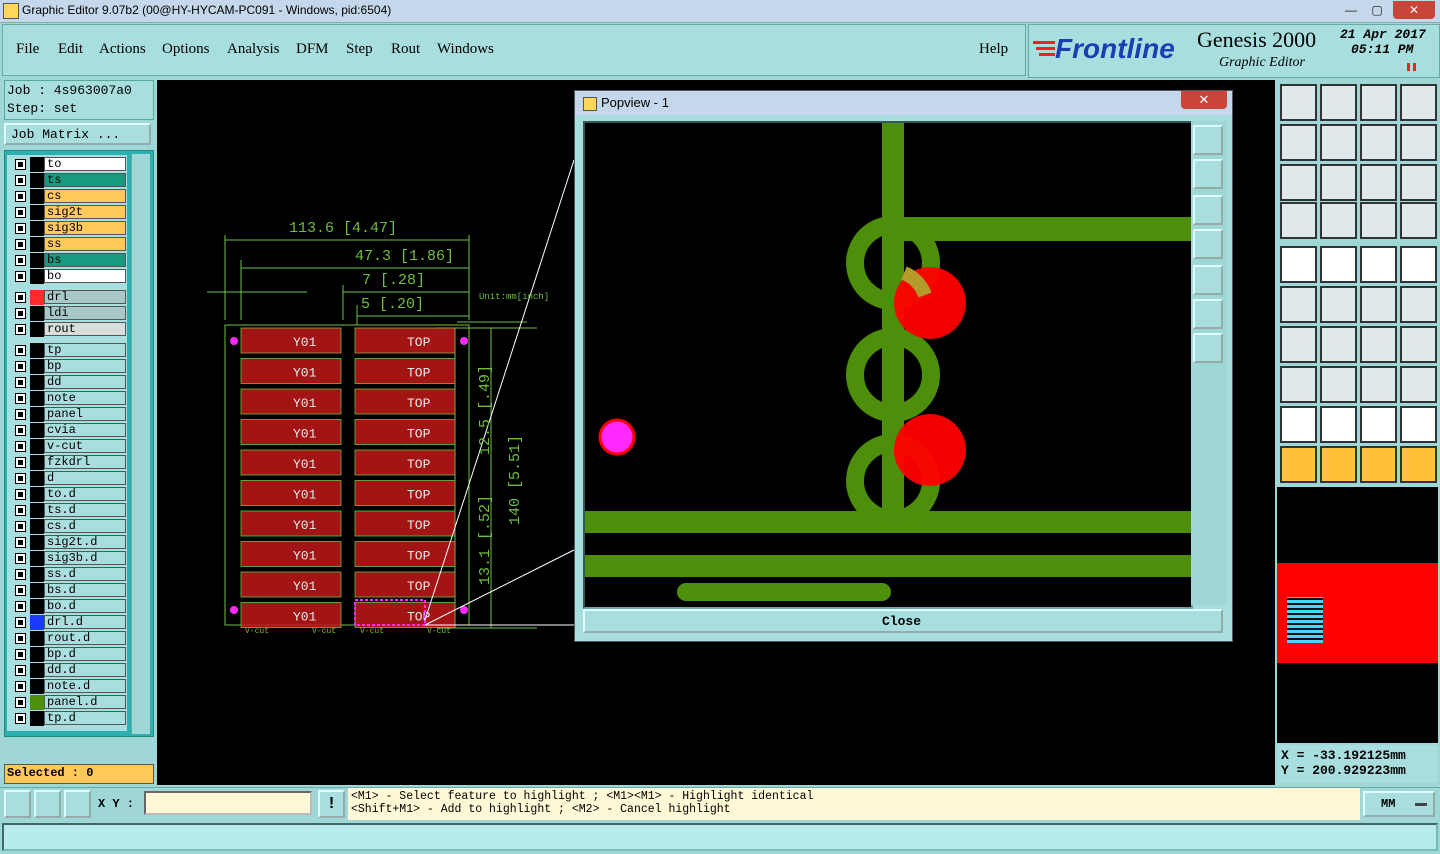 This screenshot has width=1440, height=854. Describe the element at coordinates (359, 49) in the screenshot. I see `menu-step: Step` at that location.